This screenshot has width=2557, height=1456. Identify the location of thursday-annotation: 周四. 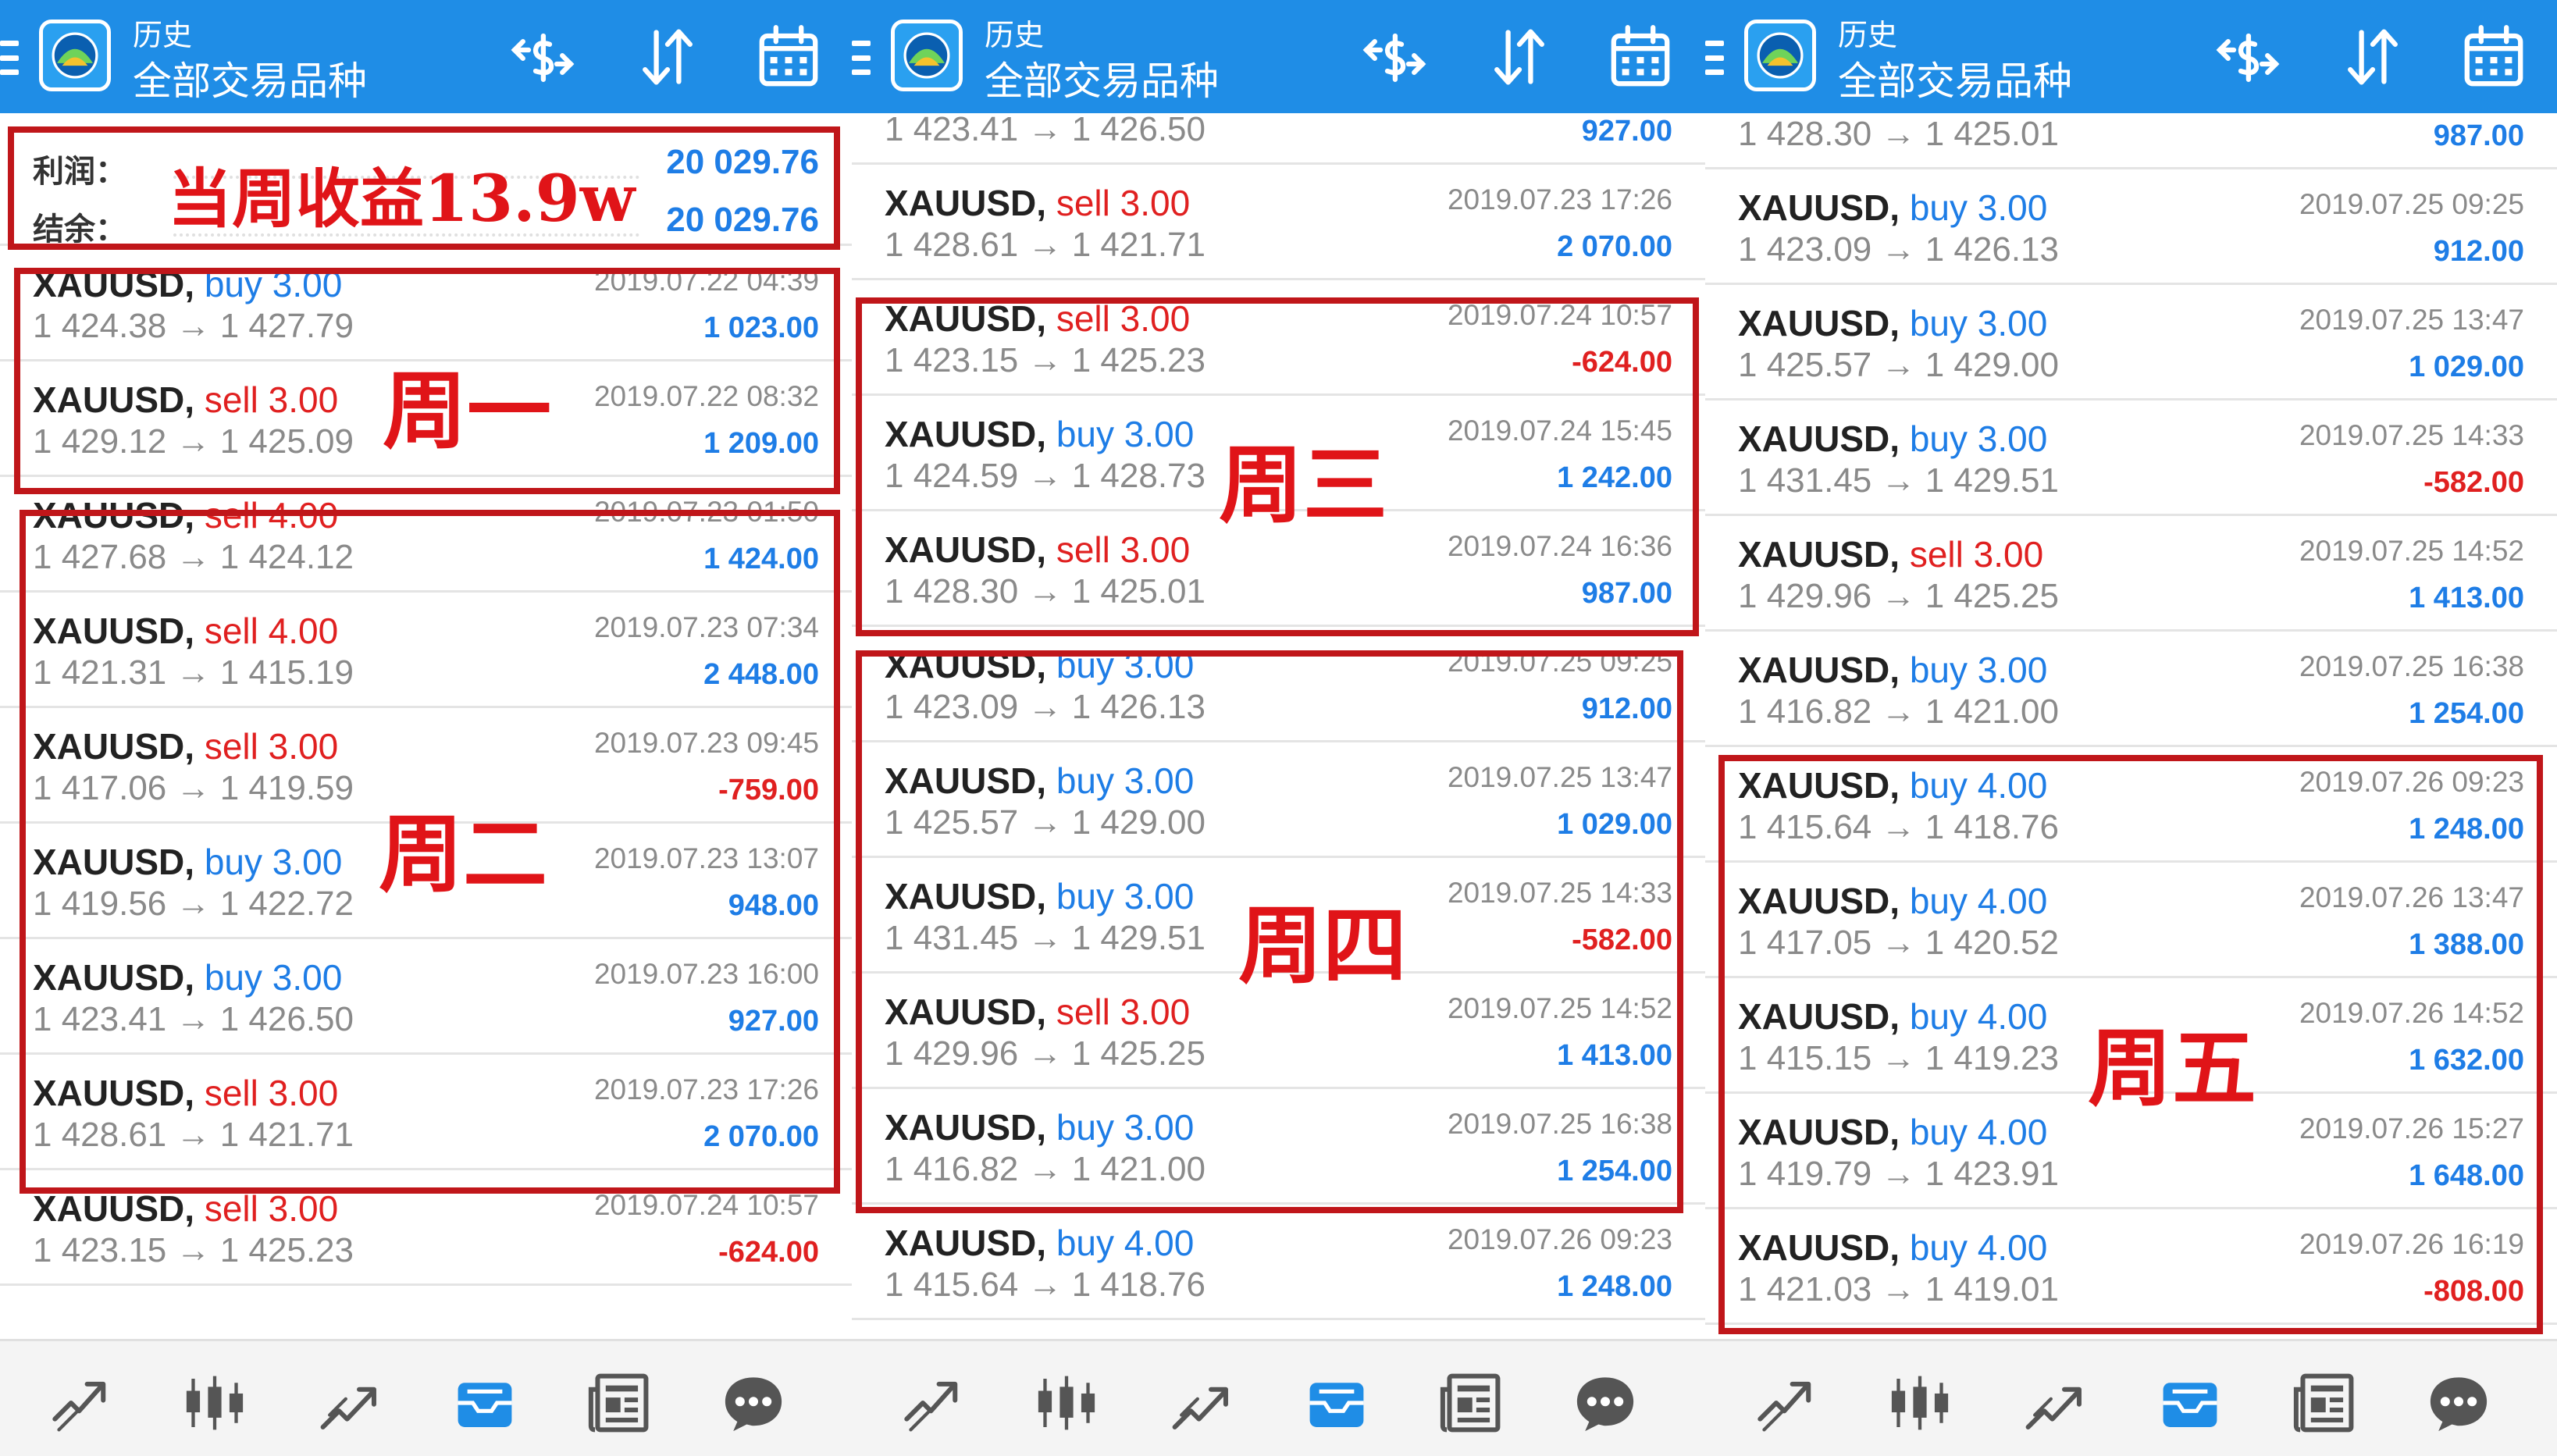
(1323, 946).